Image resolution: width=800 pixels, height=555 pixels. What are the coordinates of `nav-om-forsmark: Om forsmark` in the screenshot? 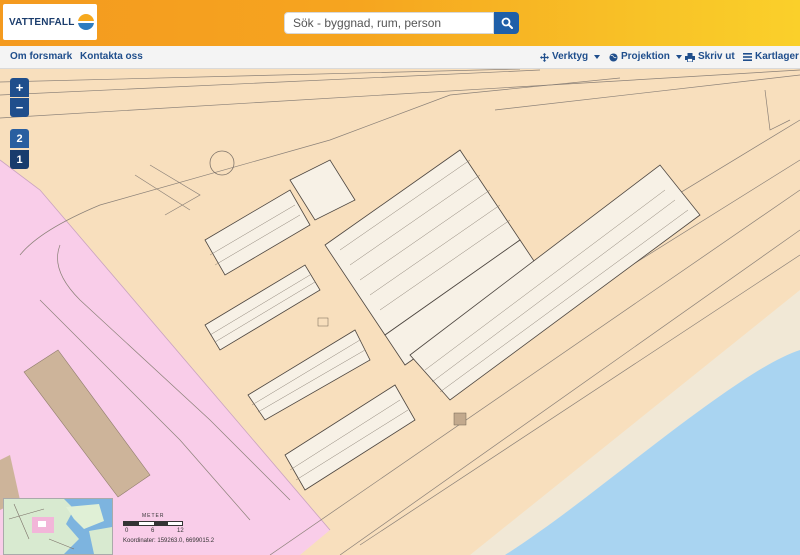 It's located at (41, 57).